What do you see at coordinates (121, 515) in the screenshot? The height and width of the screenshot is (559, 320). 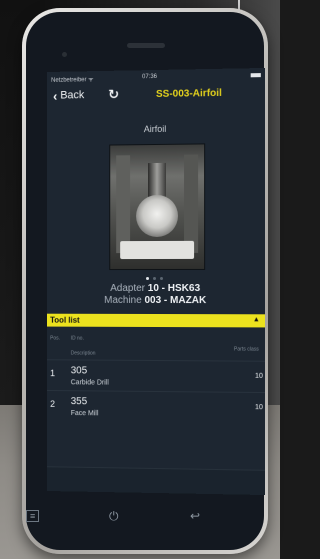 I see `hardware-buttons: ≡ ⏻ ↩` at bounding box center [121, 515].